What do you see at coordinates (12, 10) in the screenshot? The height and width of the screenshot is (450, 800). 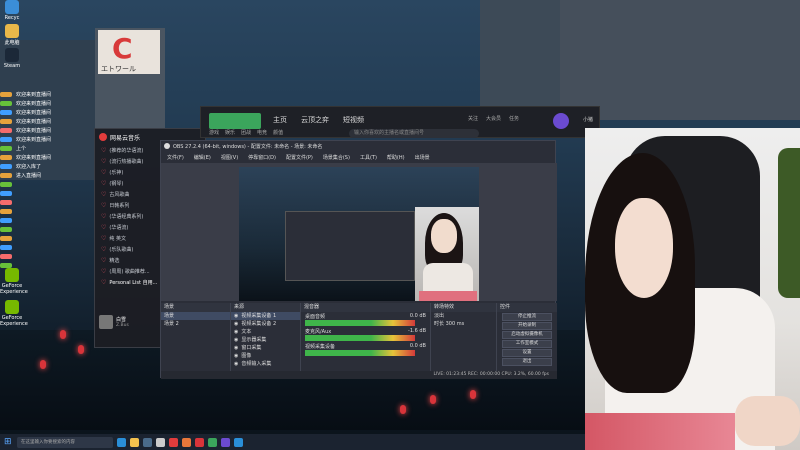 I see `desktop-shortcut: Recyc` at bounding box center [12, 10].